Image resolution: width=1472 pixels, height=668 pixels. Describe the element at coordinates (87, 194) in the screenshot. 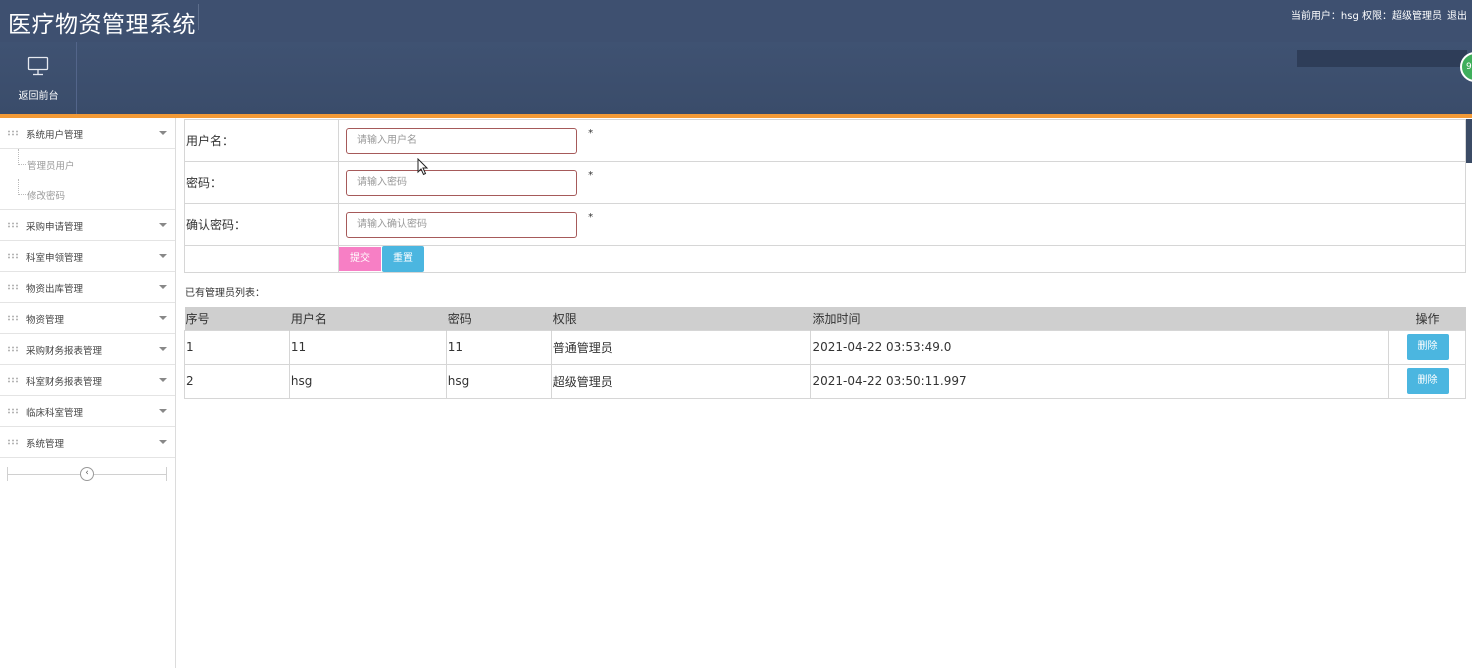

I see `sidebar-subitem-change-password: 修改密码` at that location.